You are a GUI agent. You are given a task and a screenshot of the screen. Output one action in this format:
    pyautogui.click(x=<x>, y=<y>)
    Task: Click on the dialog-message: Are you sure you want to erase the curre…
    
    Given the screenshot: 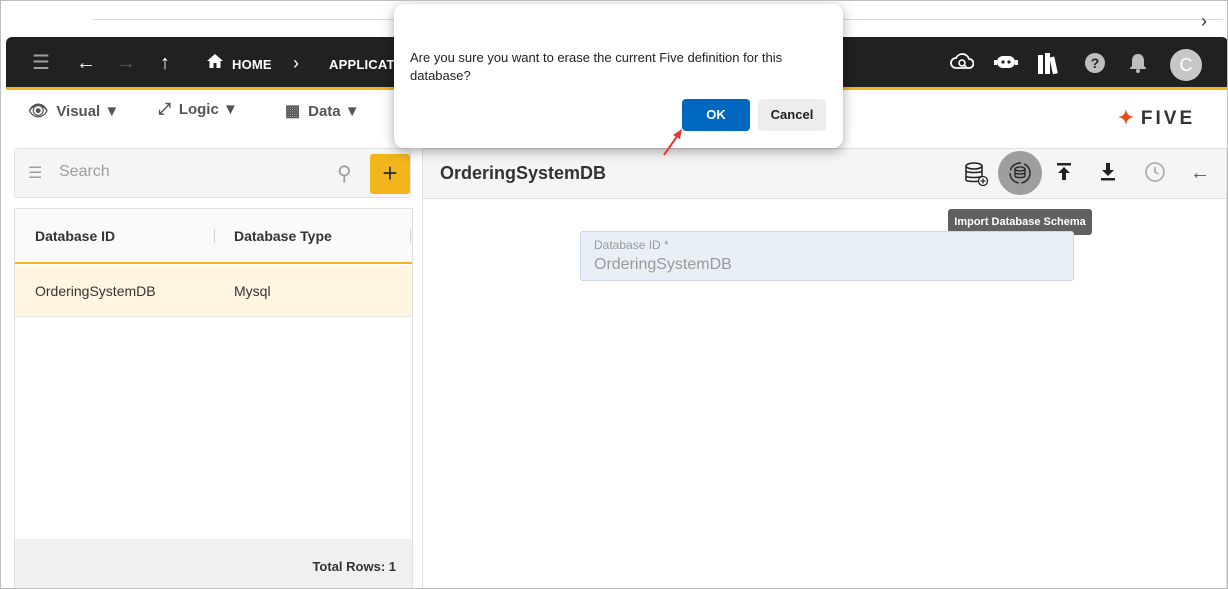 What is the action you would take?
    pyautogui.click(x=596, y=66)
    